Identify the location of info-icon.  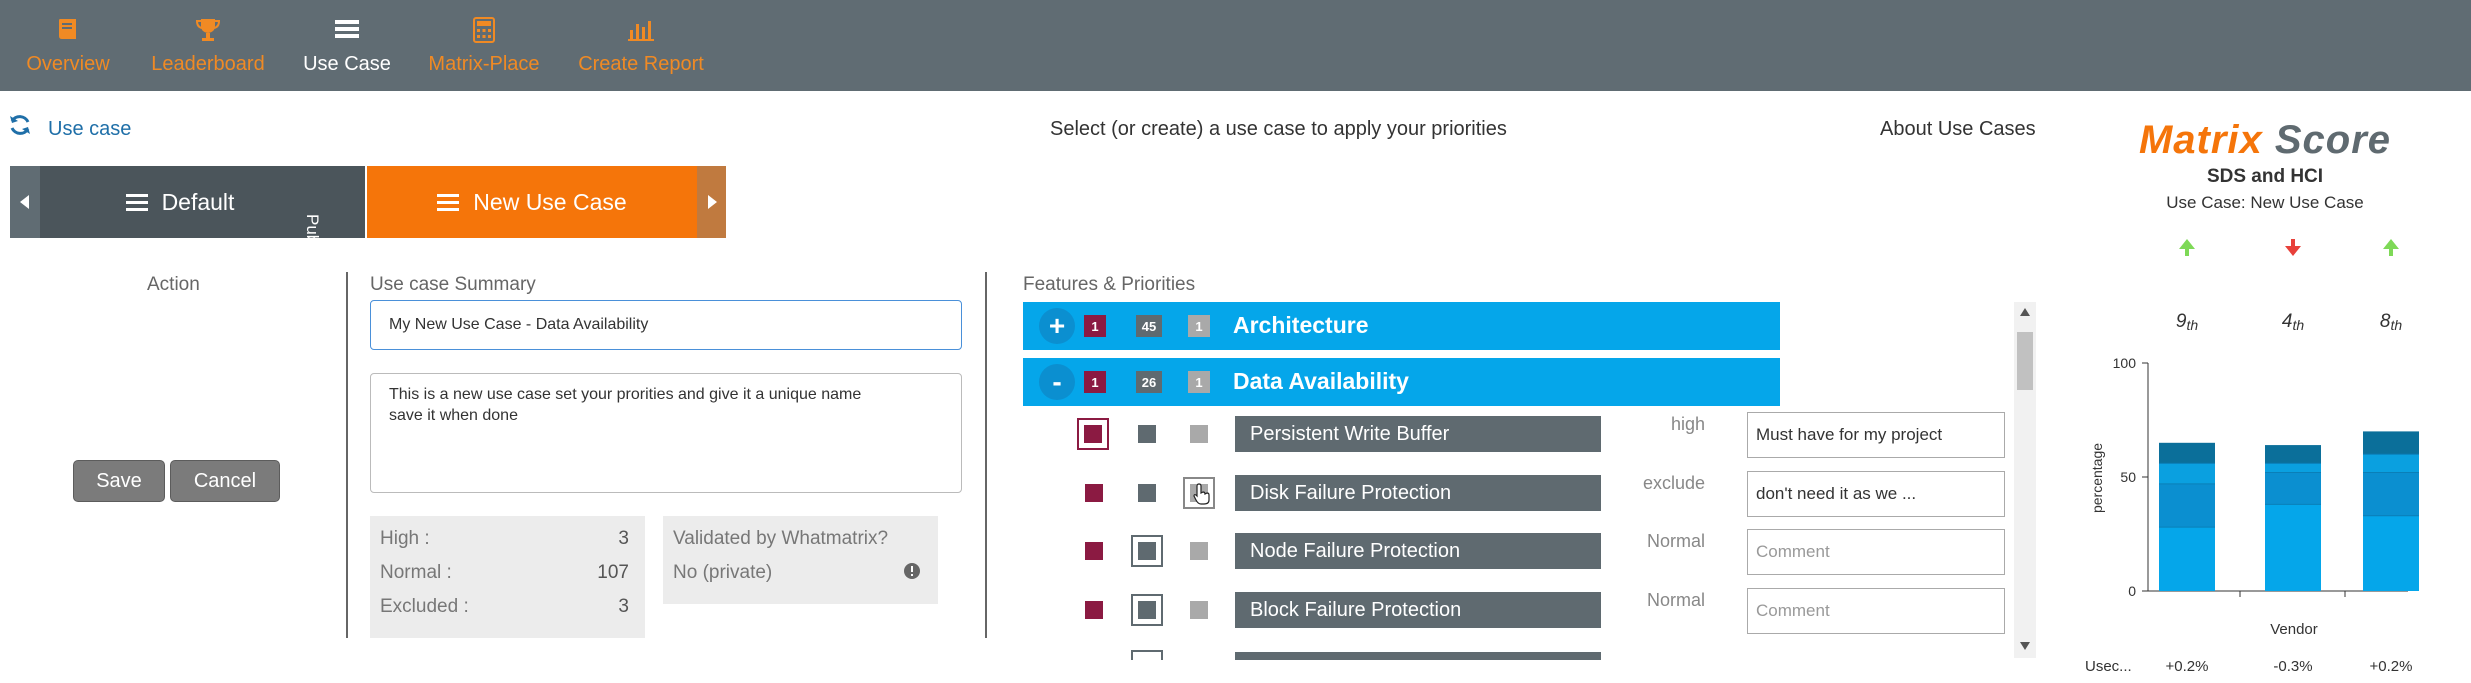
(912, 571).